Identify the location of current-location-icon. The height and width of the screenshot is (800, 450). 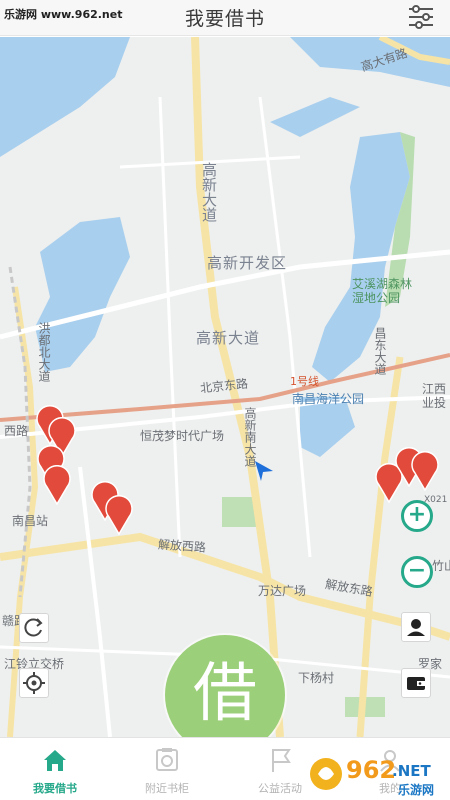
(264, 471).